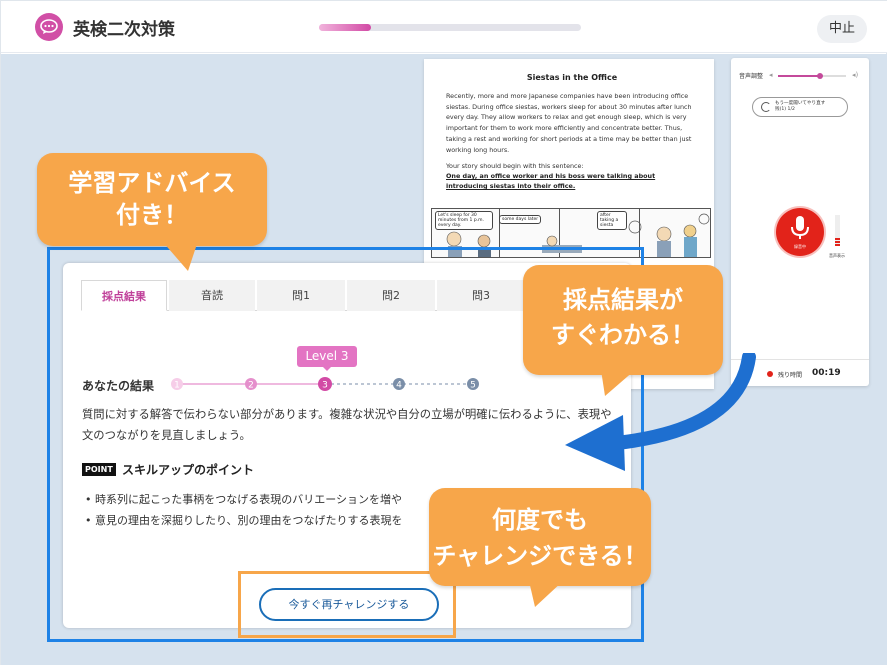 This screenshot has width=887, height=665. Describe the element at coordinates (660, 412) in the screenshot. I see `pointer-arrow-icon` at that location.